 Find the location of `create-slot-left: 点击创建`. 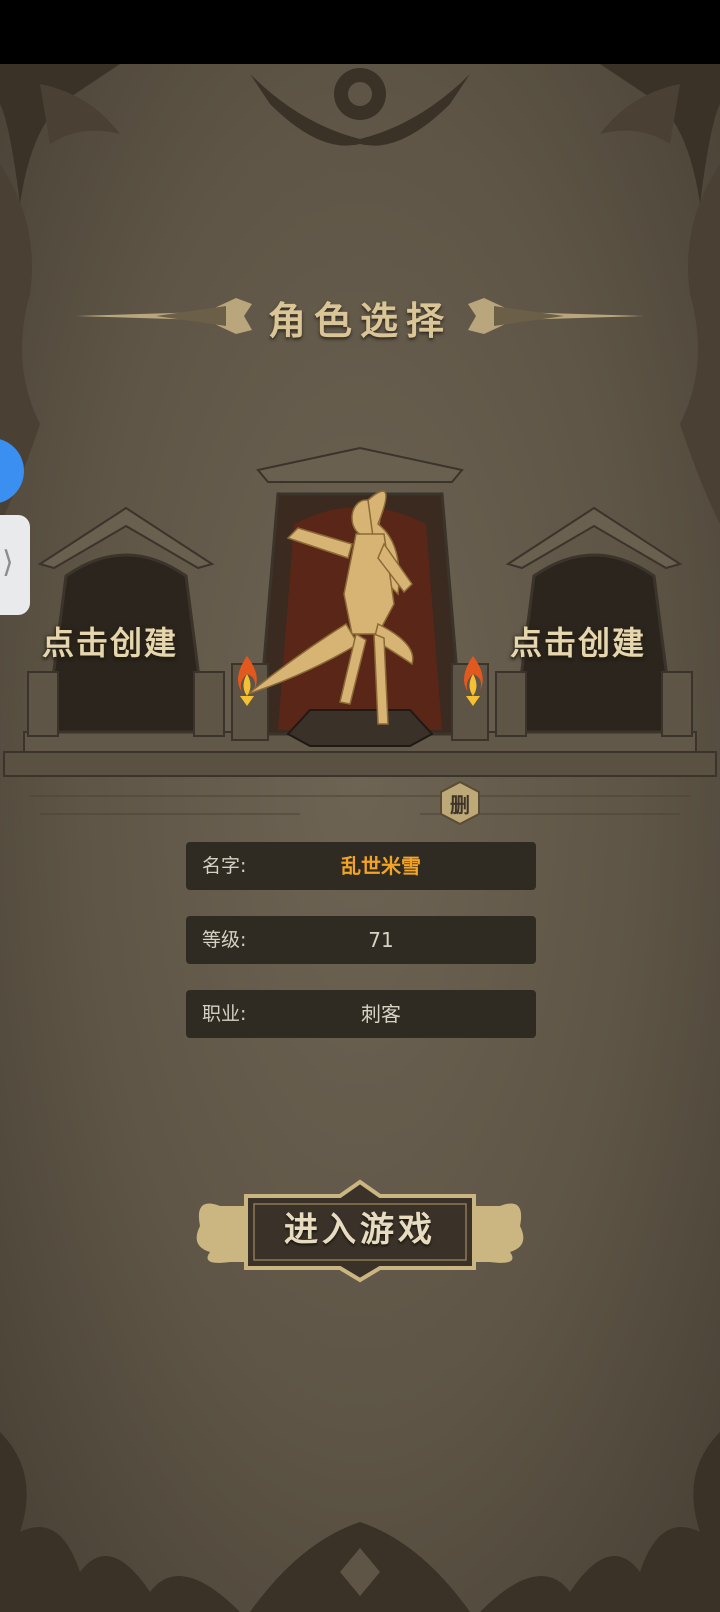

create-slot-left: 点击创建 is located at coordinates (126, 624).